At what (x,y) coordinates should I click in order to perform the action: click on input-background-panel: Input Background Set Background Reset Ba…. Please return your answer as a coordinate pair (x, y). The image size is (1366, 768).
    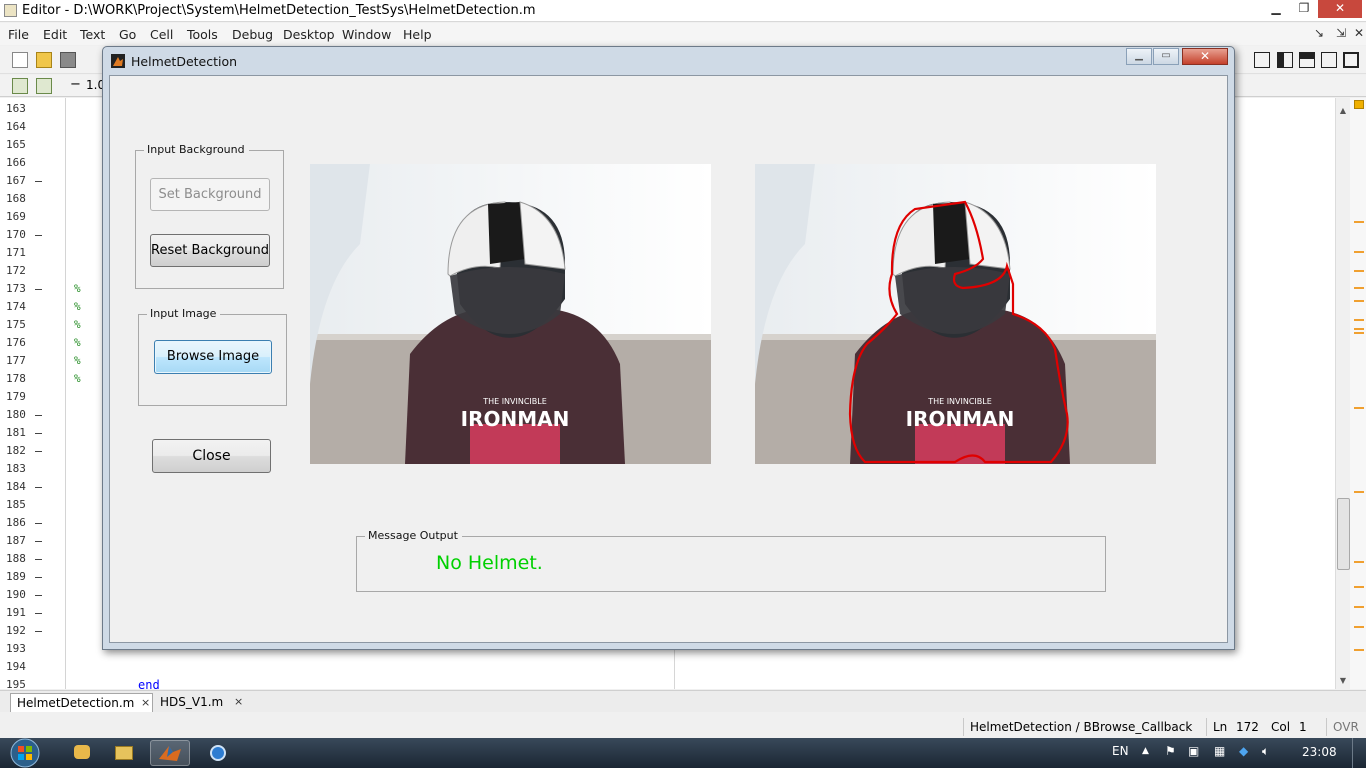
    Looking at the image, I should click on (209, 216).